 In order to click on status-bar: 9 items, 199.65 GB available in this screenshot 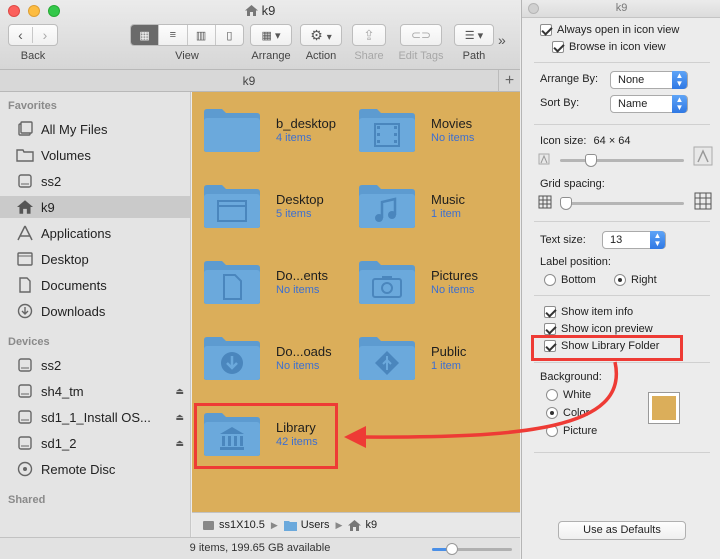, I will do `click(260, 548)`.